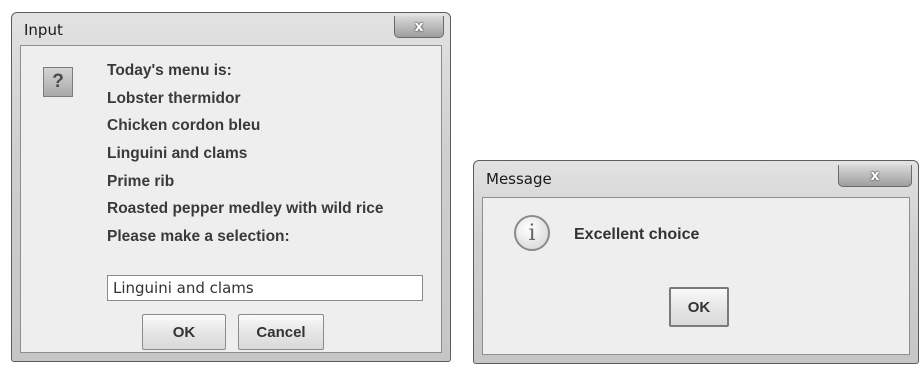 The width and height of the screenshot is (920, 369). I want to click on message-dialog-title: Message, so click(519, 179).